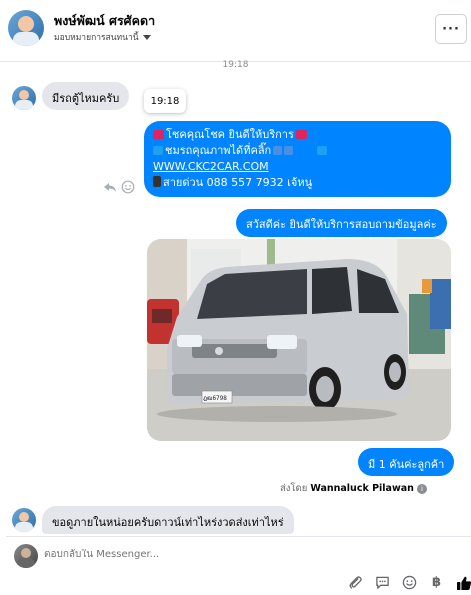  I want to click on baht-icon: ฿, so click(436, 582).